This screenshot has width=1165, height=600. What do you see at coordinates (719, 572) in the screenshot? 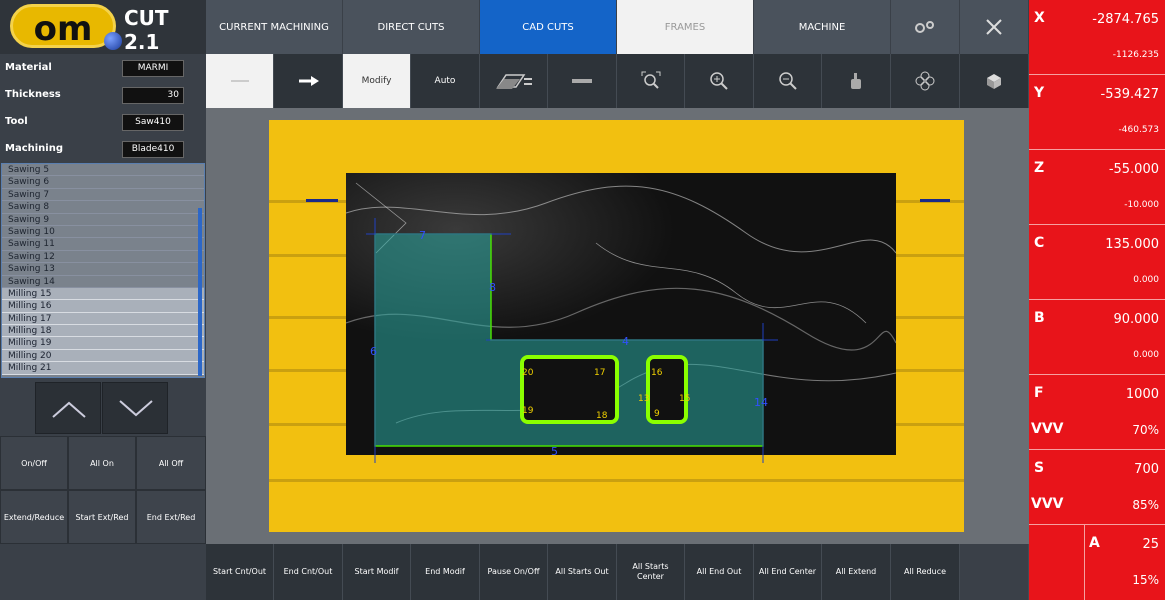
I see `all-end-out-button: All End Out` at bounding box center [719, 572].